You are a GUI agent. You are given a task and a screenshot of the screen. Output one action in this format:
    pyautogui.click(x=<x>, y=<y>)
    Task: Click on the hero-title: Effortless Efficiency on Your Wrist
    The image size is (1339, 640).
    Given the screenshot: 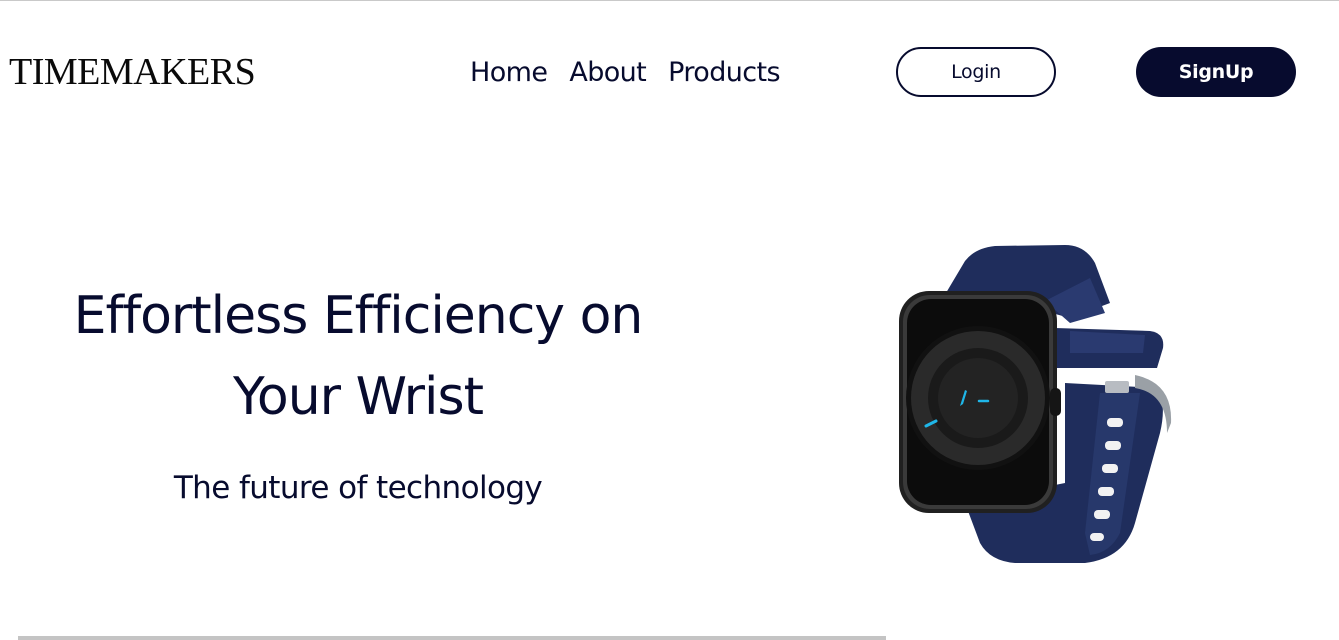 What is the action you would take?
    pyautogui.click(x=358, y=357)
    